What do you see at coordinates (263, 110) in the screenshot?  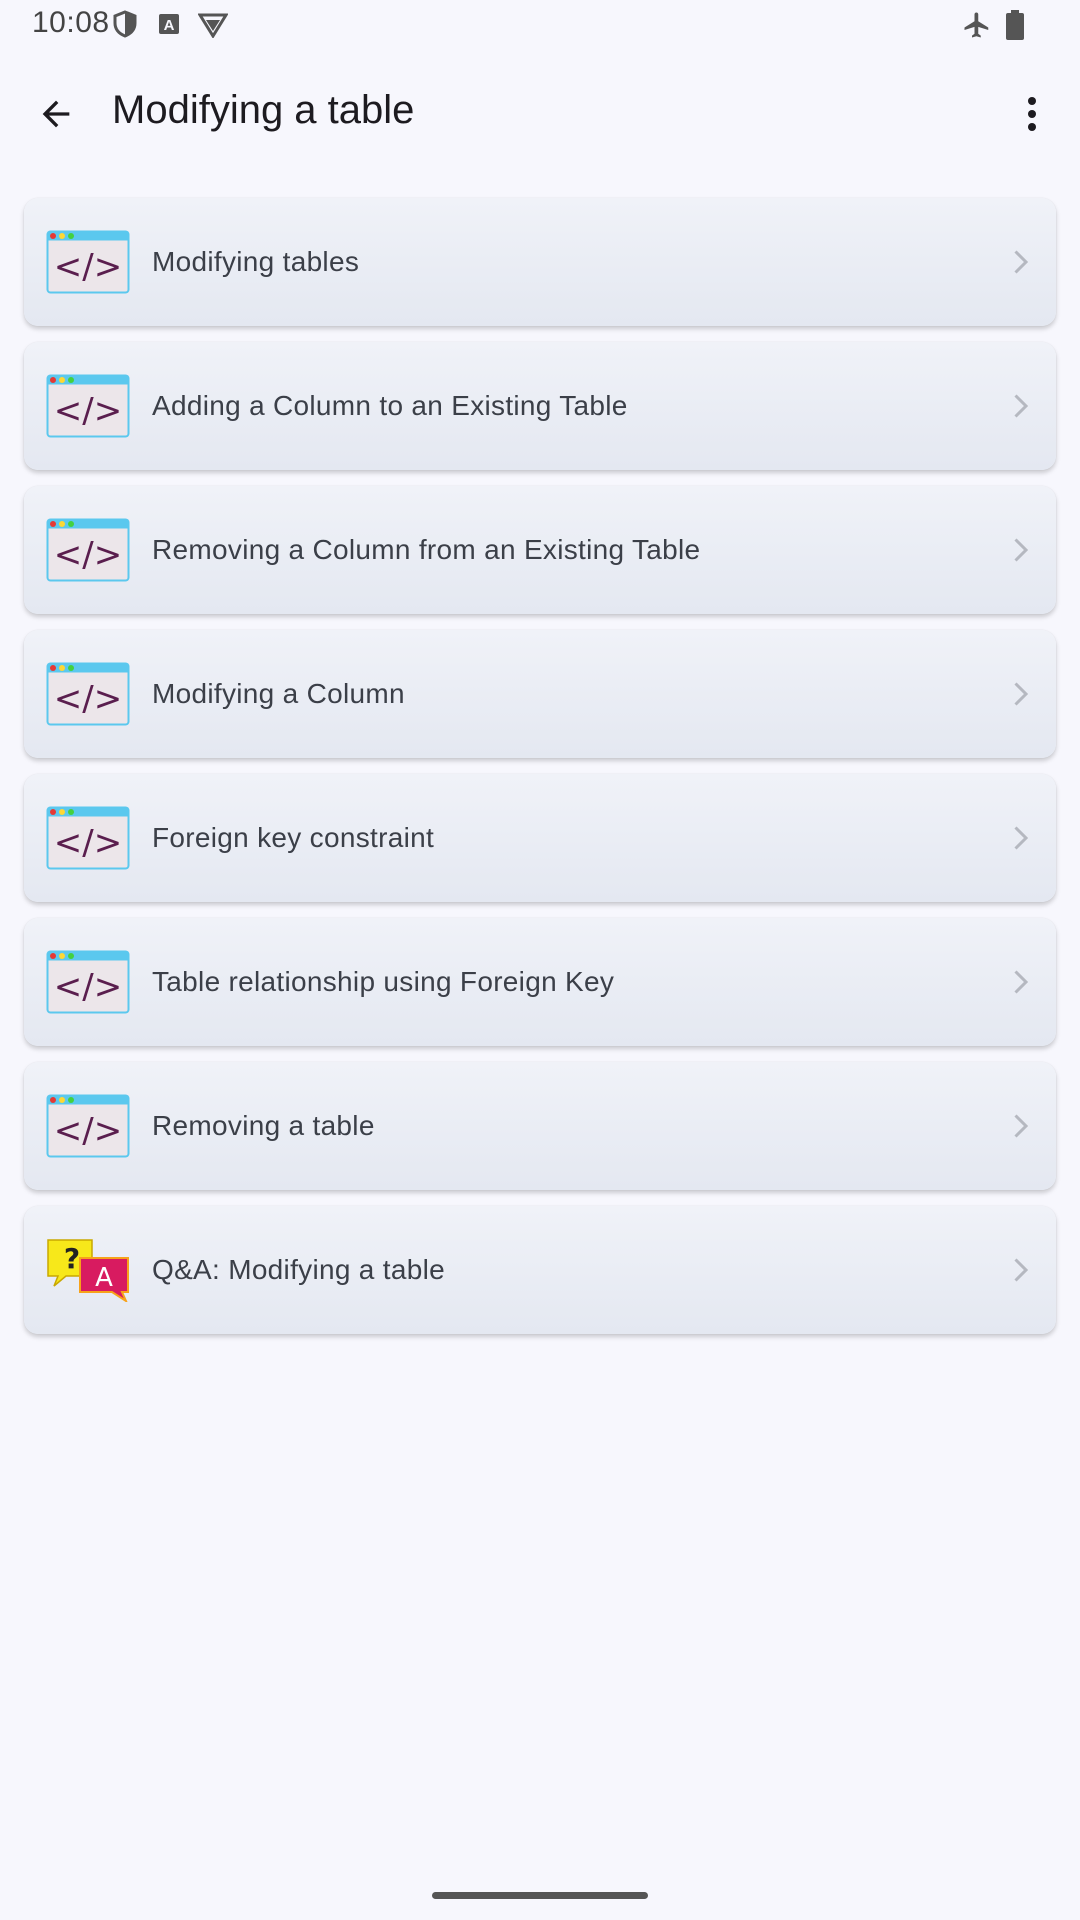 I see `page-title: Modifying a table` at bounding box center [263, 110].